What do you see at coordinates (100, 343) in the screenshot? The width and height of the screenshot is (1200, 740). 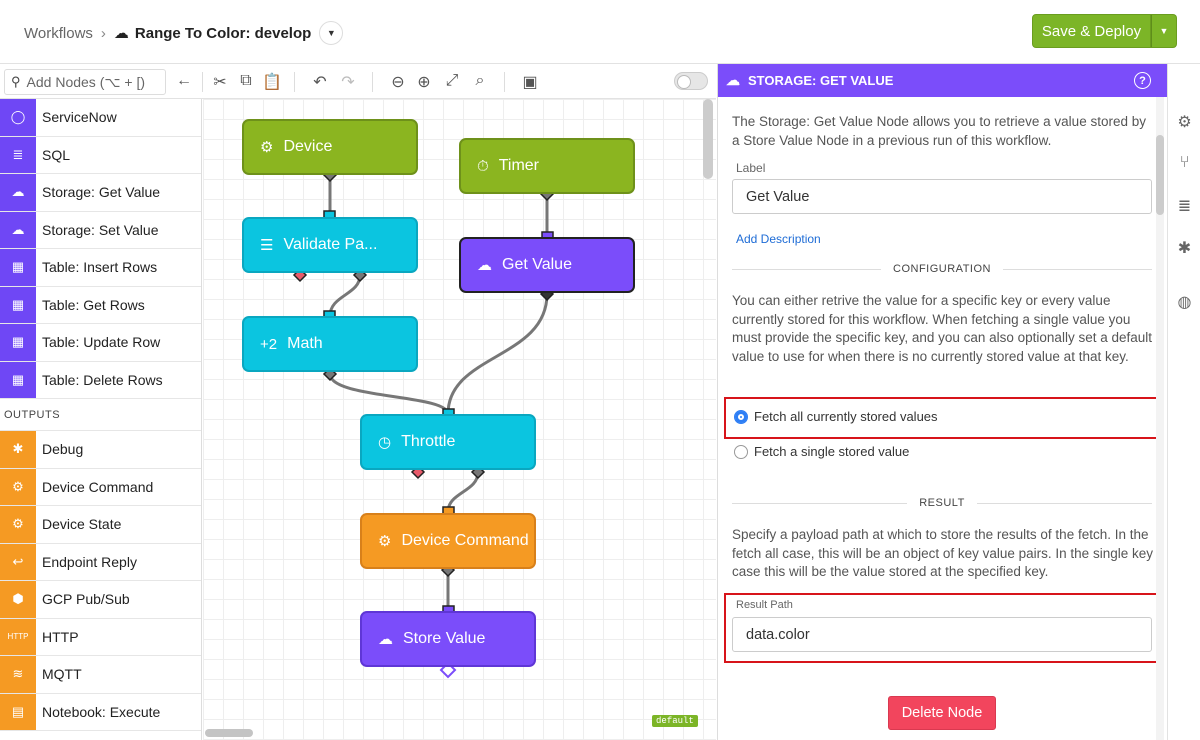 I see `palette-item: ▦ Table: Update Row` at bounding box center [100, 343].